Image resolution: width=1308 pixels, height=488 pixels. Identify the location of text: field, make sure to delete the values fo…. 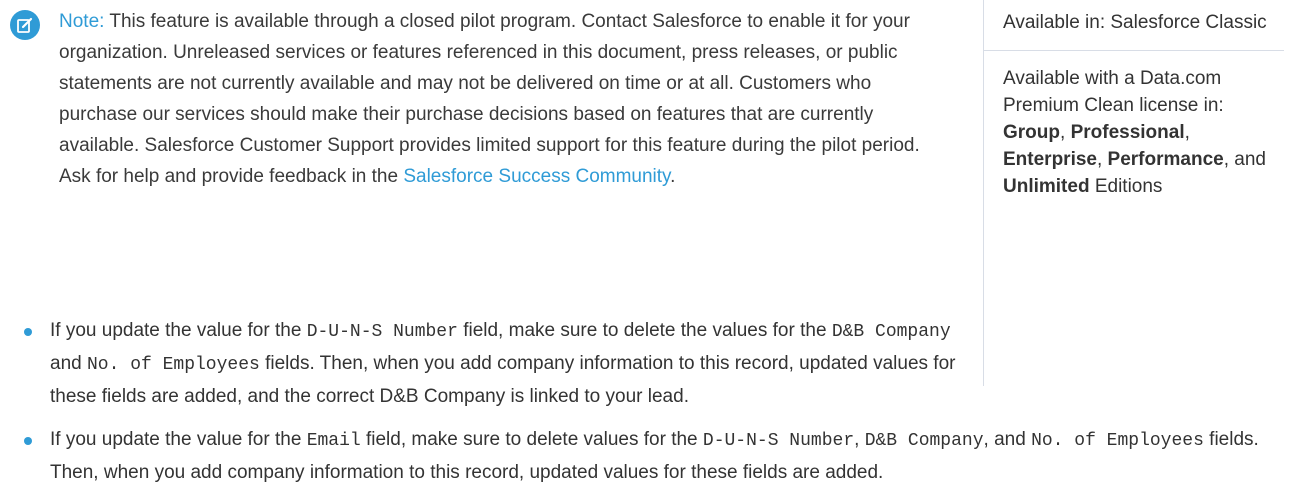
(644, 330).